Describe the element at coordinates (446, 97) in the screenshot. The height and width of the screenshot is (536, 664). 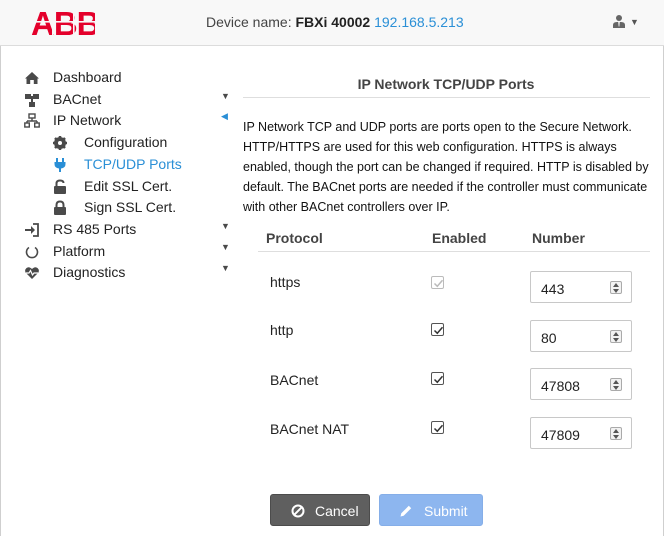
I see `title-divider` at that location.